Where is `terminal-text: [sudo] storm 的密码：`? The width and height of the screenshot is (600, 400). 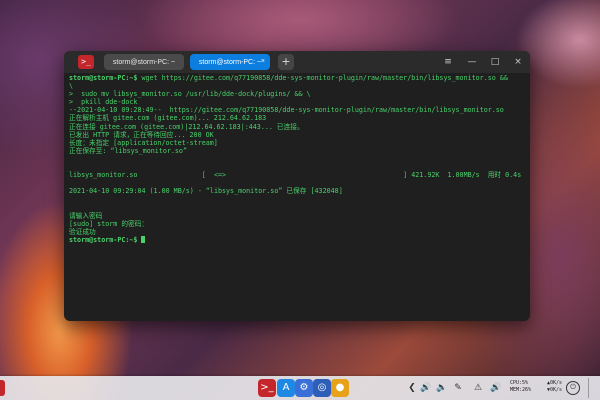
terminal-text: [sudo] storm 的密码： is located at coordinates (109, 223).